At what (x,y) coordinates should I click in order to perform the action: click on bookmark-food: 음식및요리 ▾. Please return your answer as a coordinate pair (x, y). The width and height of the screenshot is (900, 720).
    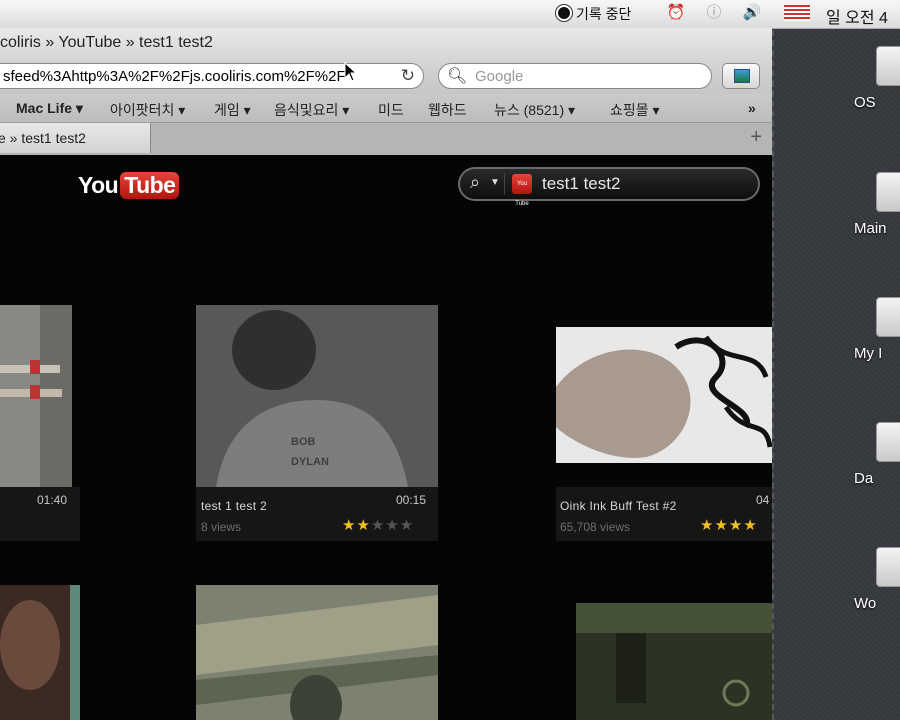
    Looking at the image, I should click on (311, 110).